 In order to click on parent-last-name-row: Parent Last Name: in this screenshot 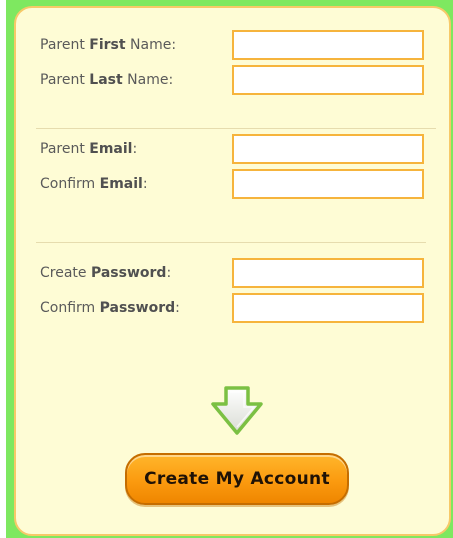, I will do `click(232, 81)`.